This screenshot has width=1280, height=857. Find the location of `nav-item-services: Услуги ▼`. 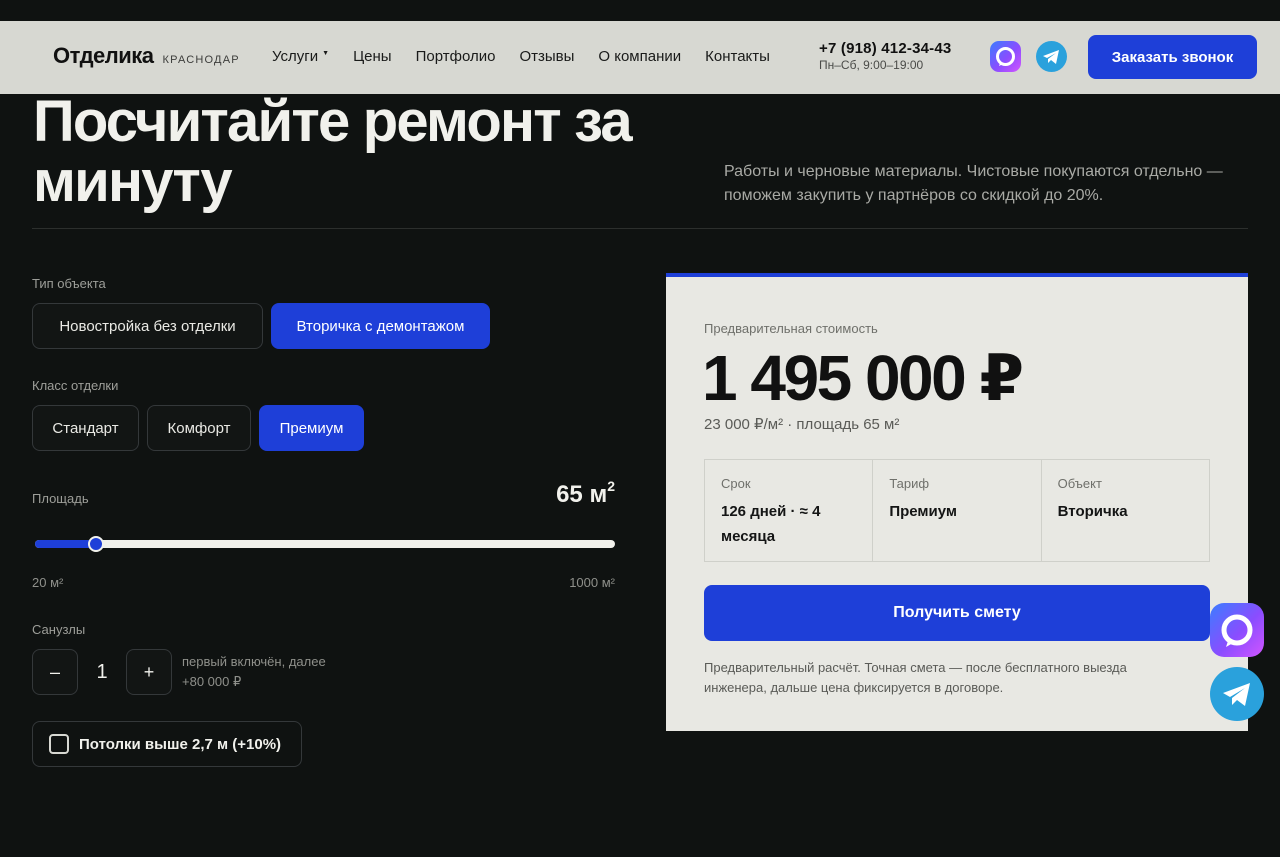

nav-item-services: Услуги ▼ is located at coordinates (300, 56).